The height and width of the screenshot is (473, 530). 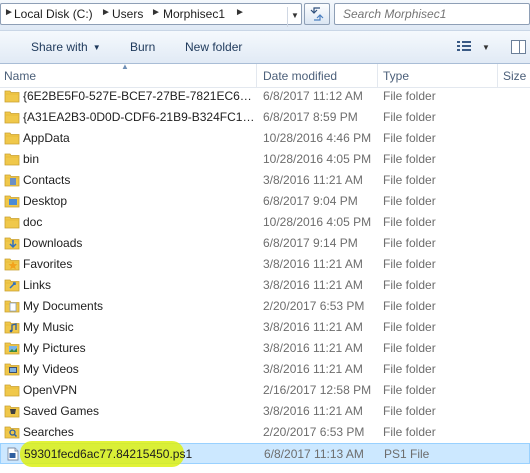 What do you see at coordinates (12, 432) in the screenshot?
I see `searches-folder-icon` at bounding box center [12, 432].